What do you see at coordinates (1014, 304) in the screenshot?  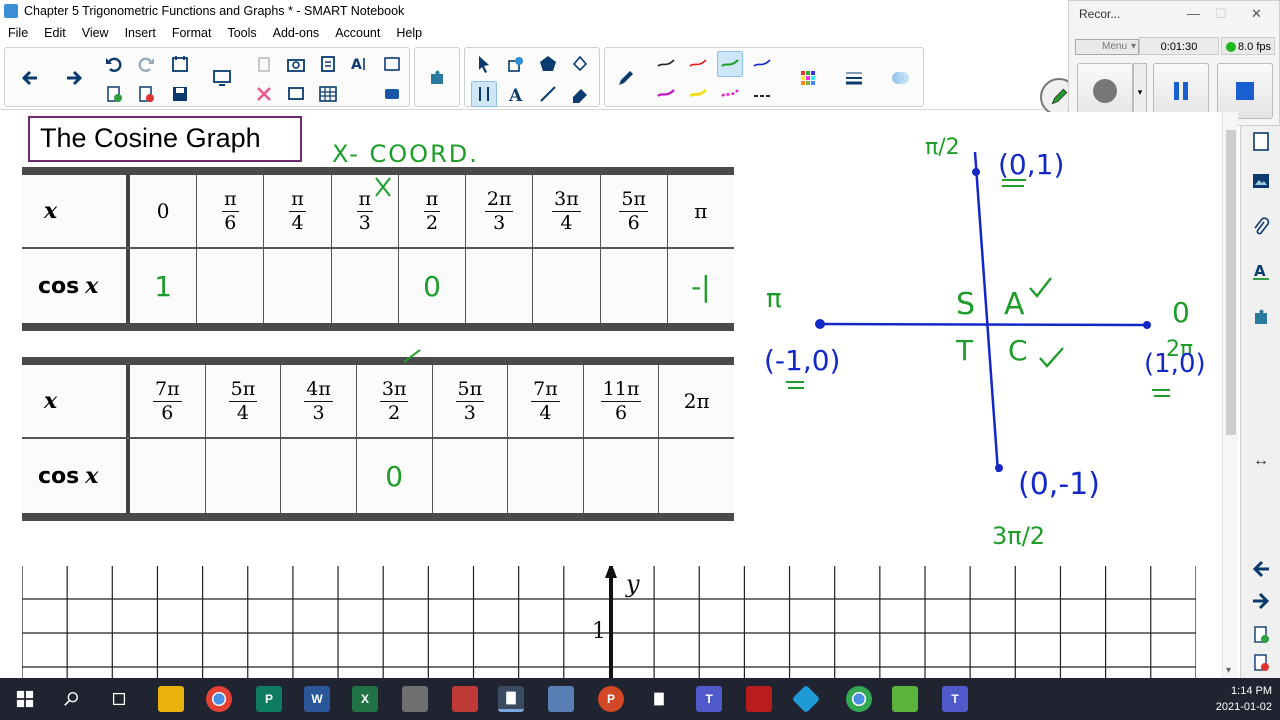 I see `quadrant-a-label: A` at bounding box center [1014, 304].